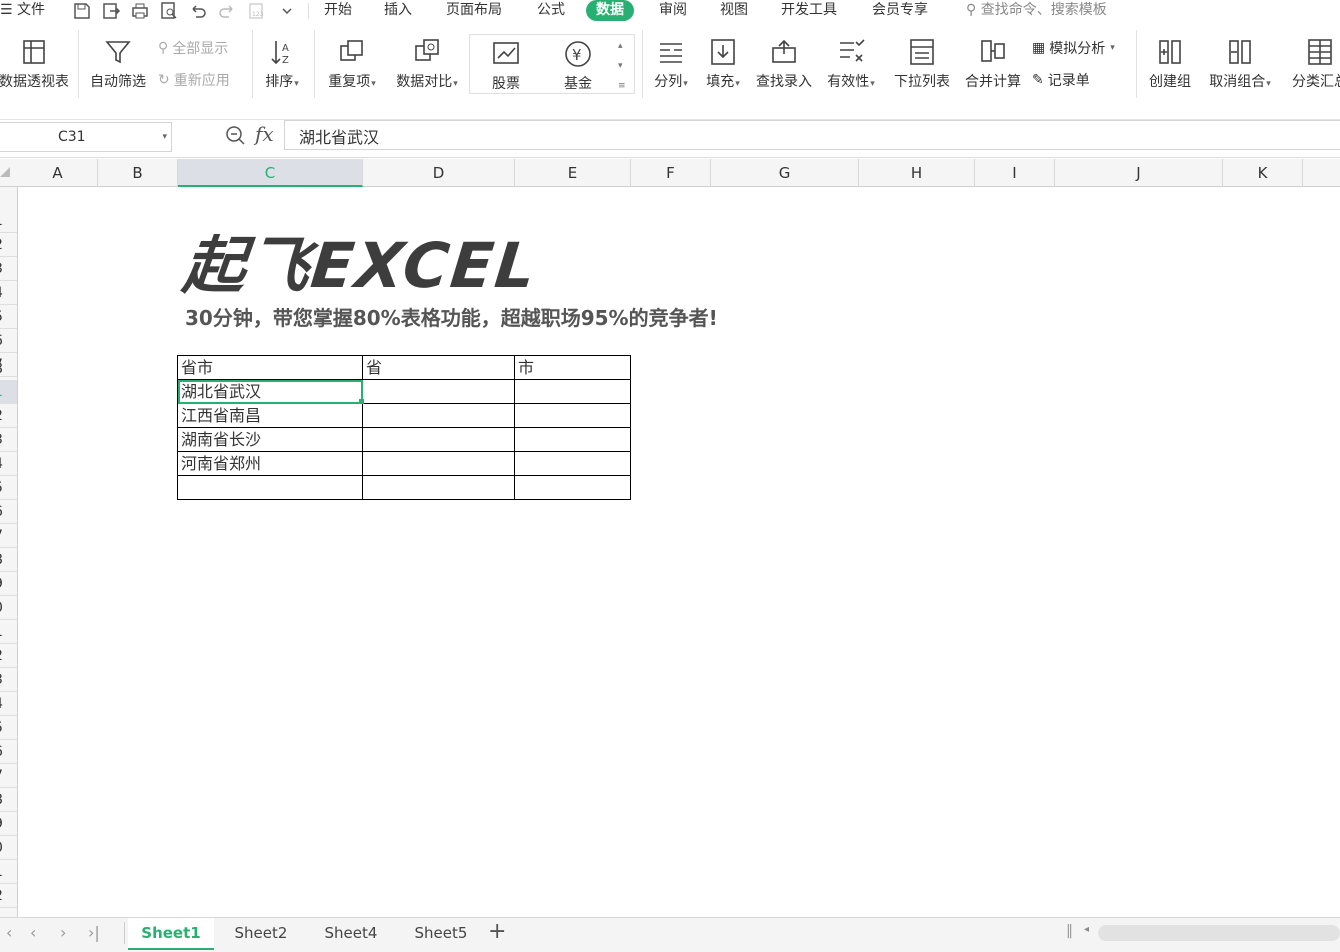  I want to click on table-cell: 湖南省长沙, so click(270, 439).